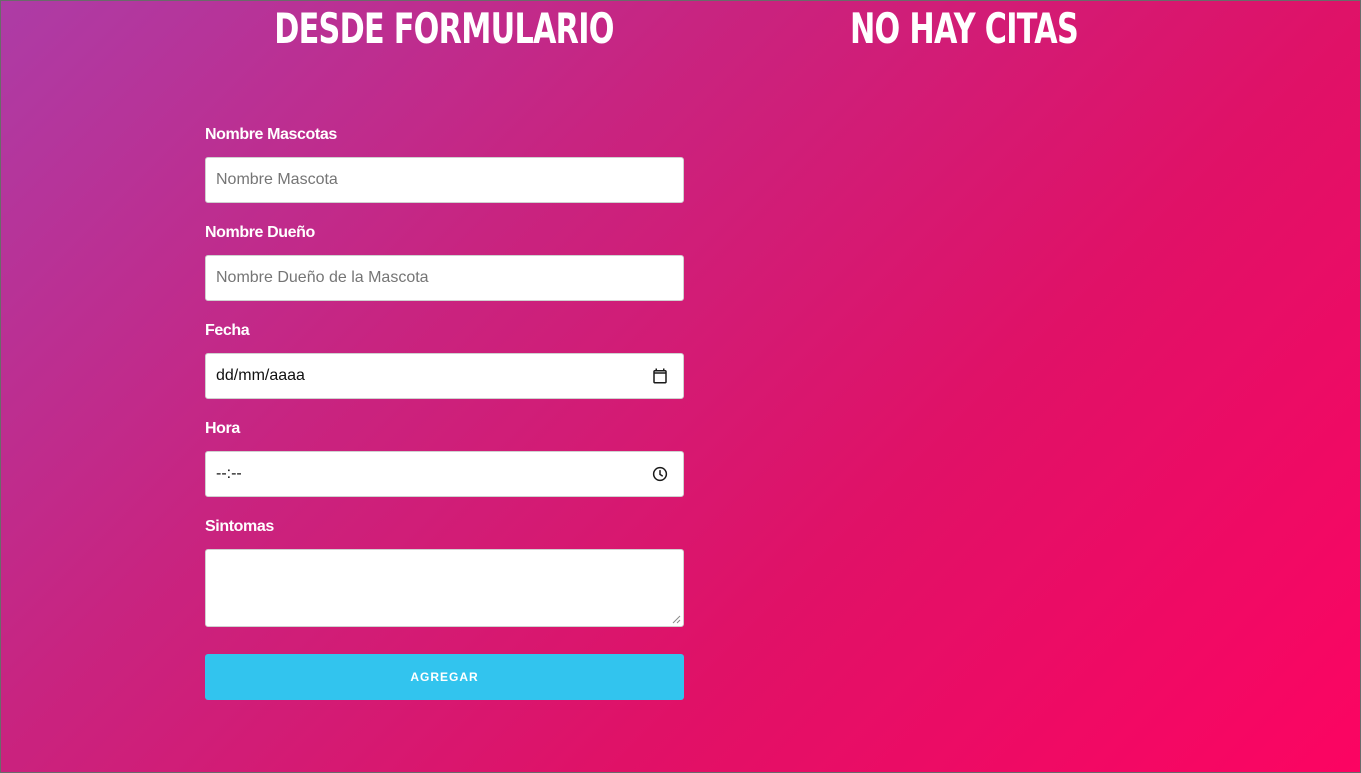 This screenshot has height=773, width=1361. Describe the element at coordinates (444, 474) in the screenshot. I see `time-input: --:--` at that location.